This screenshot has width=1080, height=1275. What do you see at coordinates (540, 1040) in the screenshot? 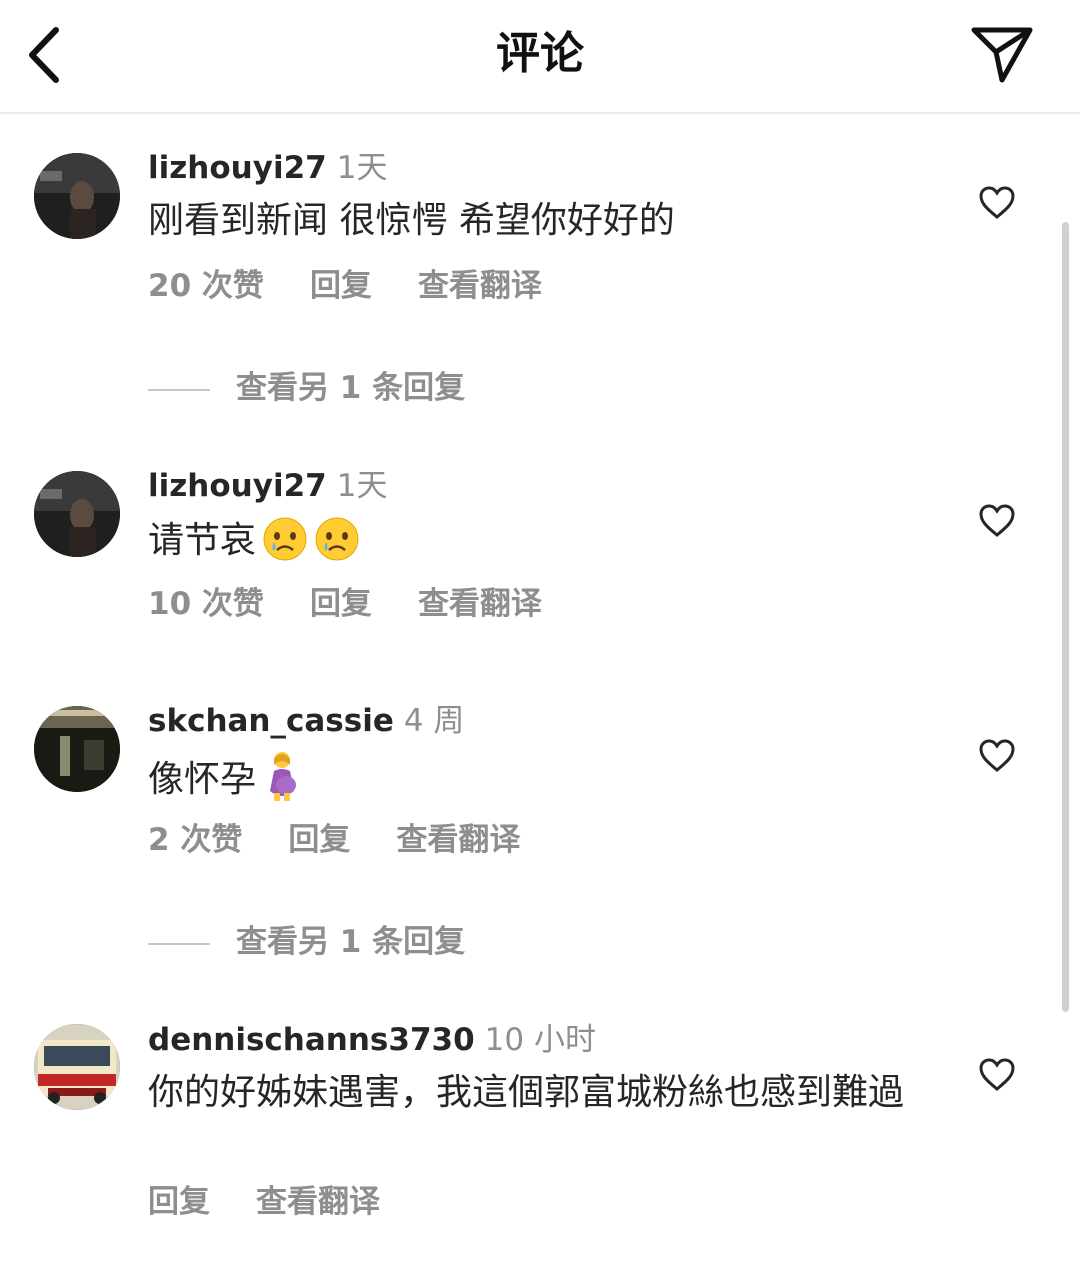
I see `comment-time: 10 小时` at bounding box center [540, 1040].